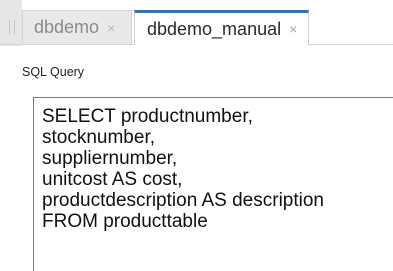  What do you see at coordinates (67, 27) in the screenshot?
I see `tab-label: dbdemo` at bounding box center [67, 27].